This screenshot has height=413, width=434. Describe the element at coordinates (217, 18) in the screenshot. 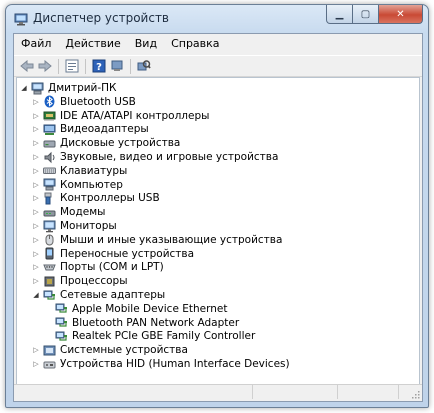

I see `title-bar: Диспетчер устройств ▁ ▢ ✕` at that location.